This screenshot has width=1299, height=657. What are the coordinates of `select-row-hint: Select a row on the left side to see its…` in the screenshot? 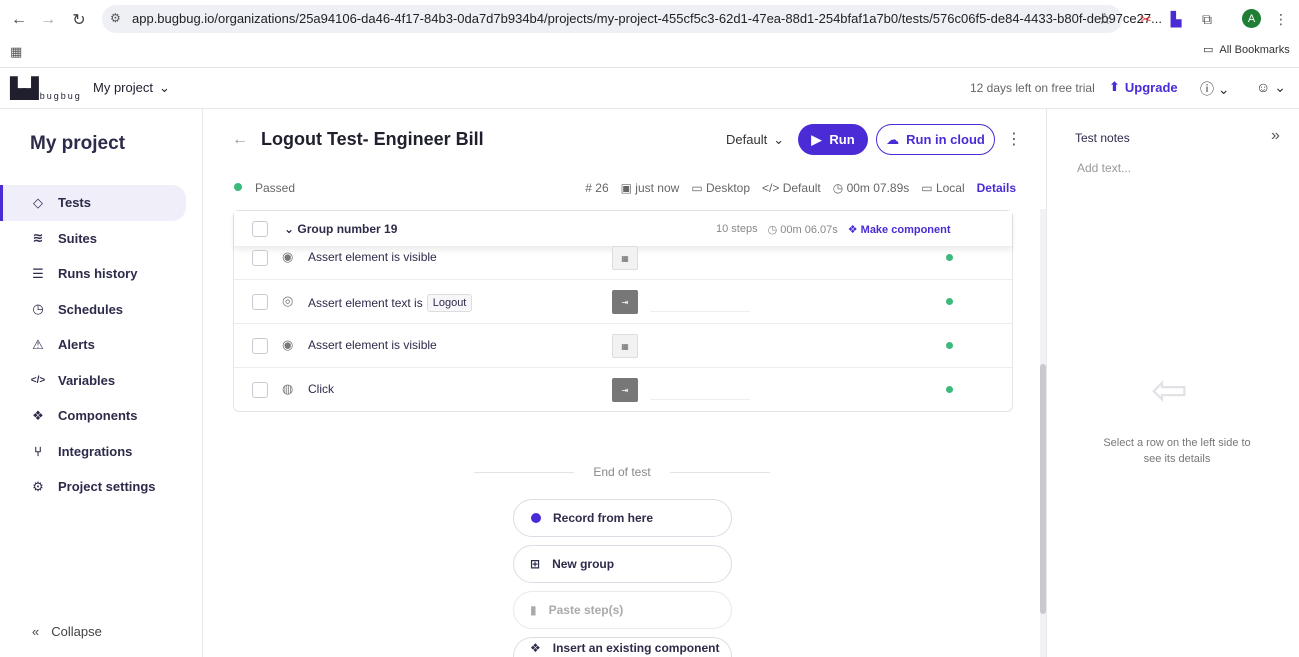 It's located at (1177, 451).